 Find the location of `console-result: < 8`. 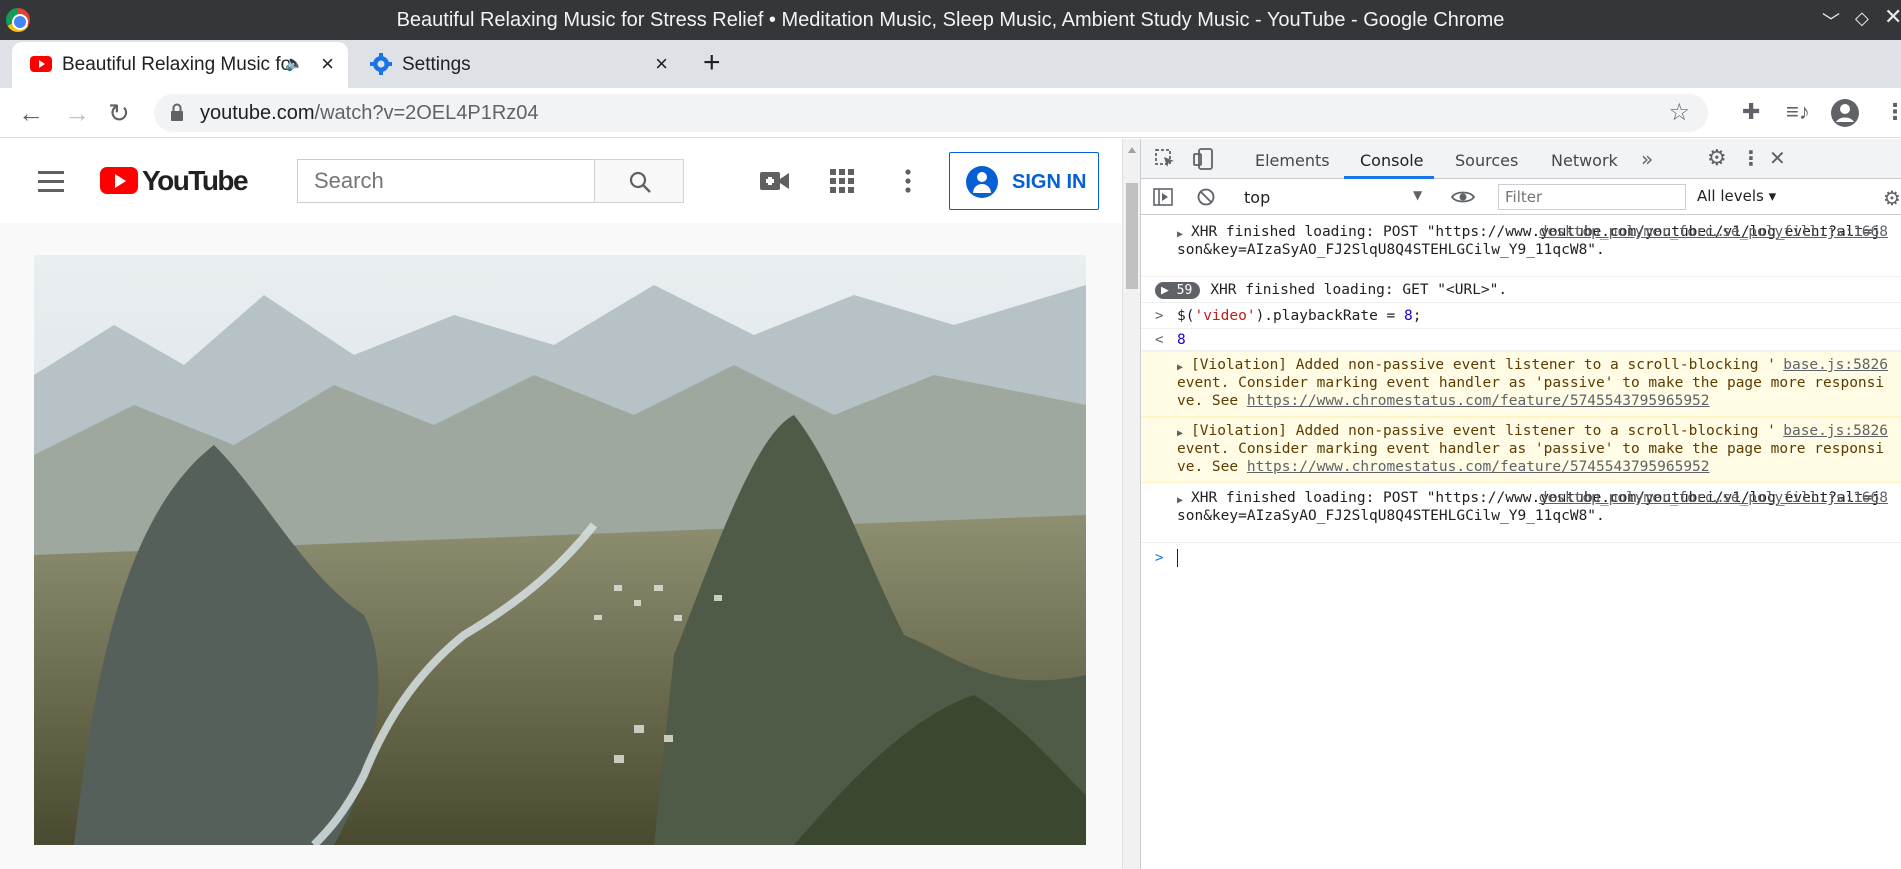

console-result: < 8 is located at coordinates (1521, 340).